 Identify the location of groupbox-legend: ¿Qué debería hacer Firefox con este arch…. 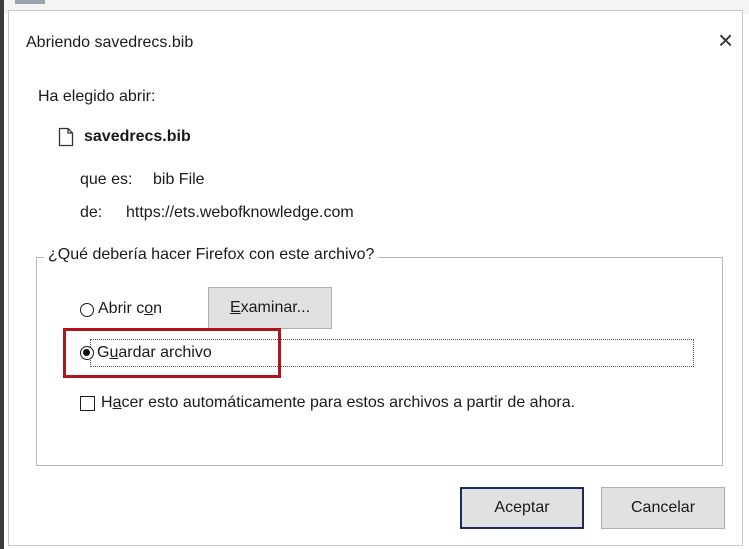
(211, 255).